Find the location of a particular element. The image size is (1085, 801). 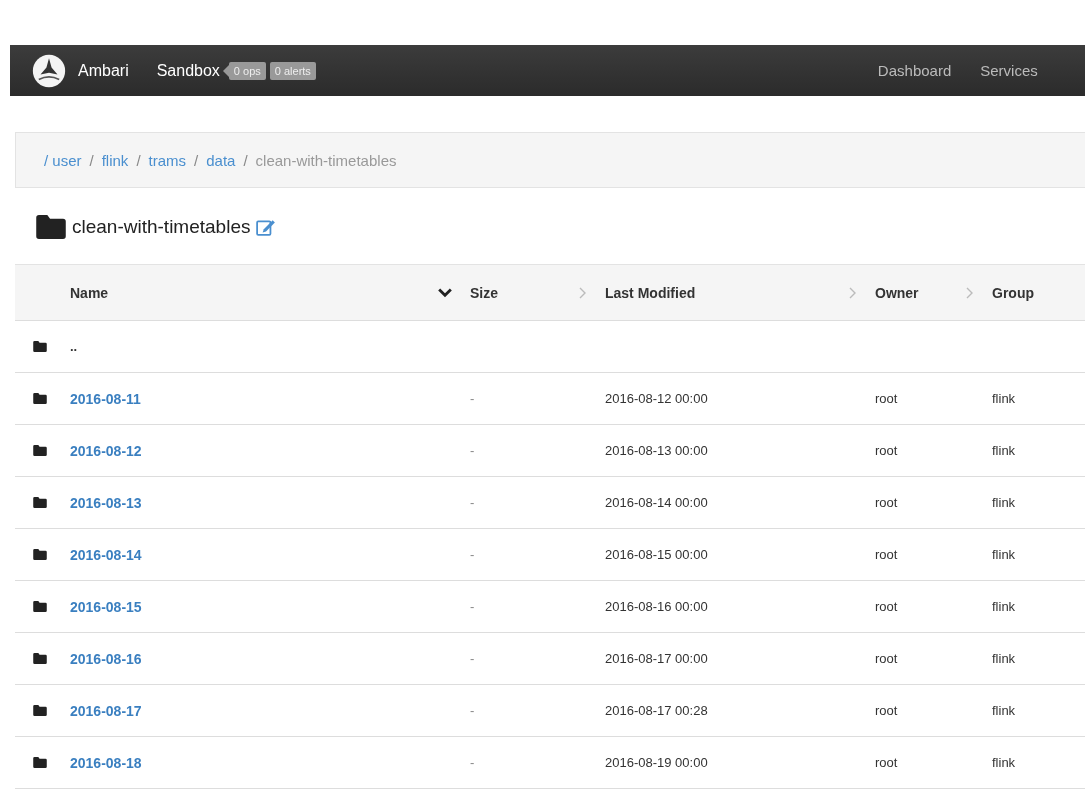

date-cell: 2016-08-13 00:00 is located at coordinates (656, 450).